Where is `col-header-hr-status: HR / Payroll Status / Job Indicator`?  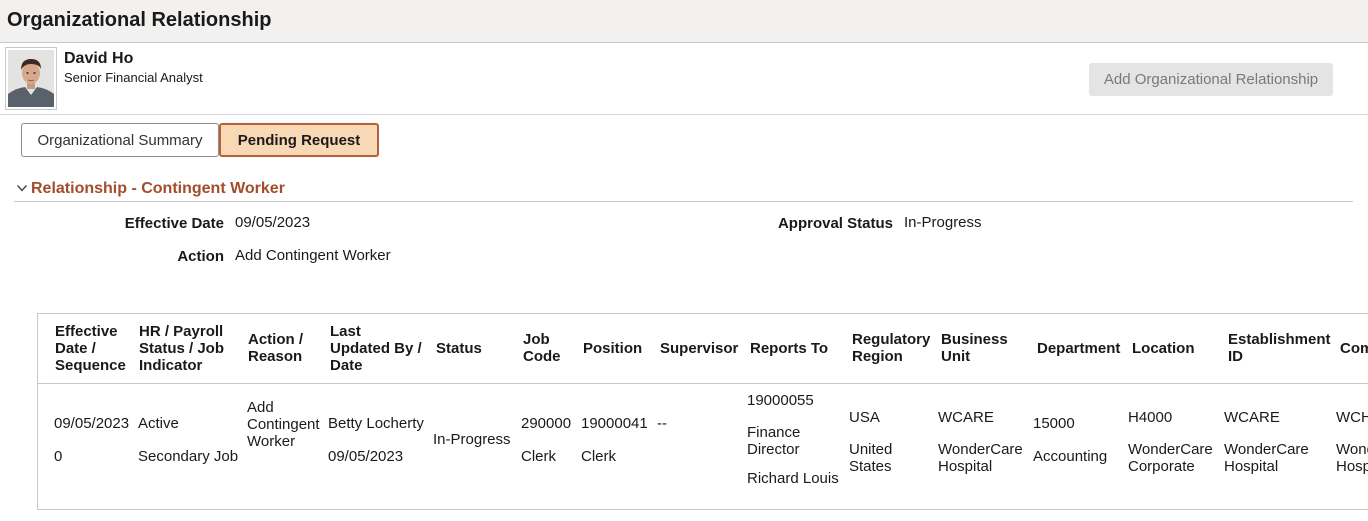 col-header-hr-status: HR / Payroll Status / Job Indicator is located at coordinates (182, 348).